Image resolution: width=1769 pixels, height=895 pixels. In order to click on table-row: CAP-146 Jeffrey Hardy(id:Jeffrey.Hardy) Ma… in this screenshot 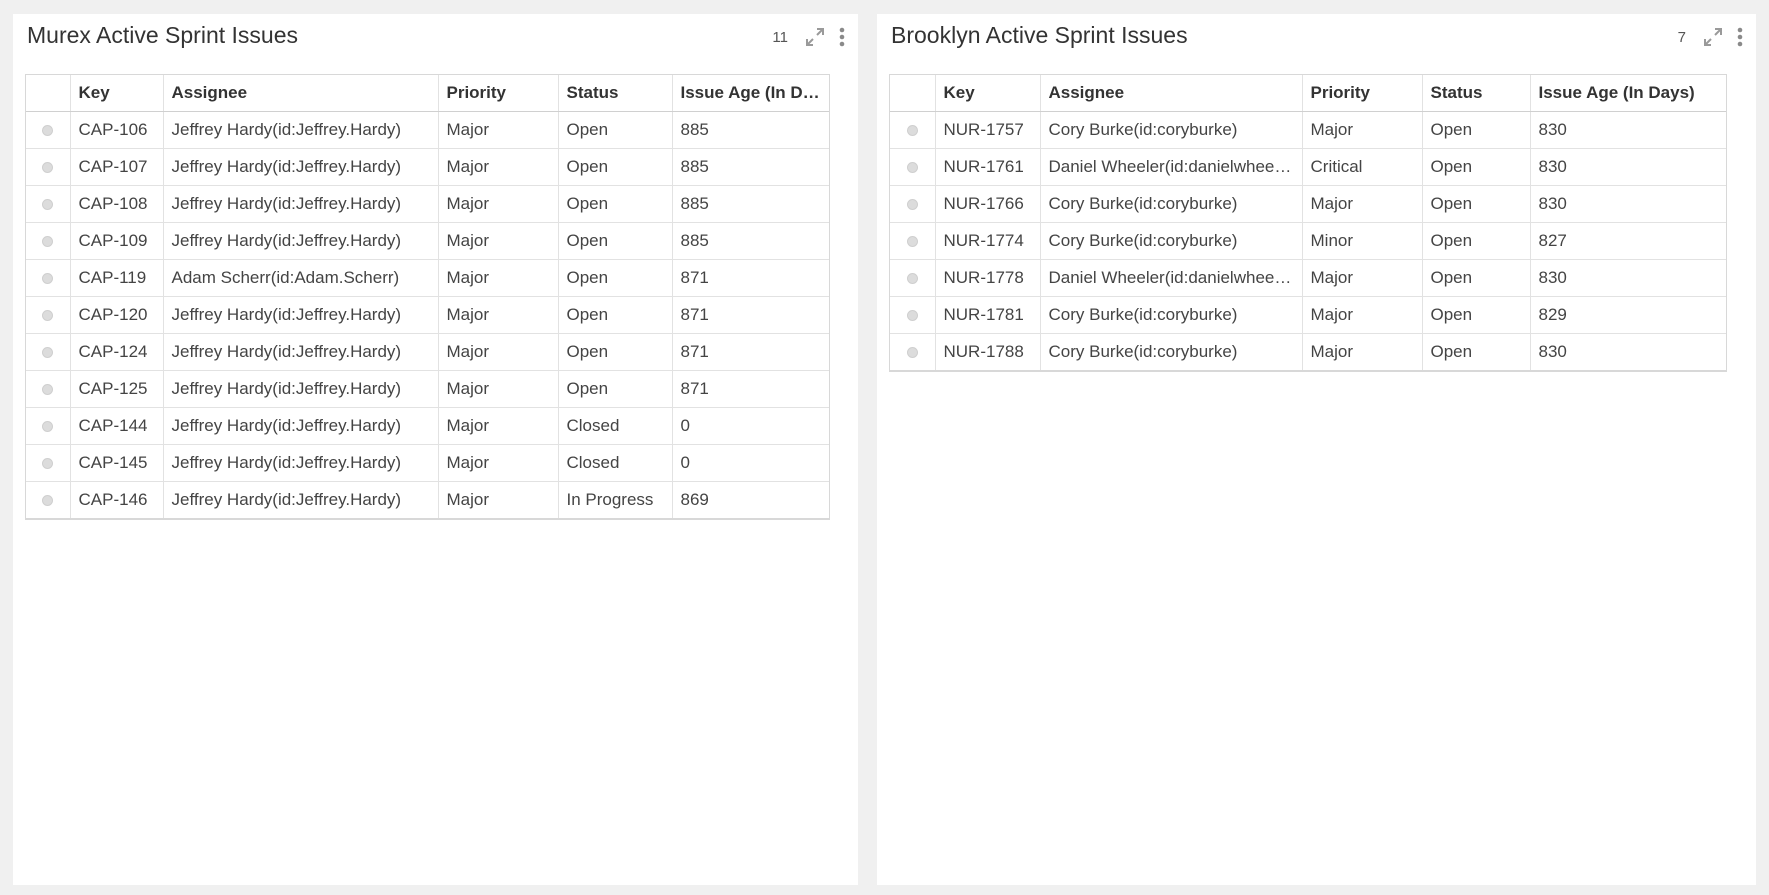, I will do `click(427, 499)`.